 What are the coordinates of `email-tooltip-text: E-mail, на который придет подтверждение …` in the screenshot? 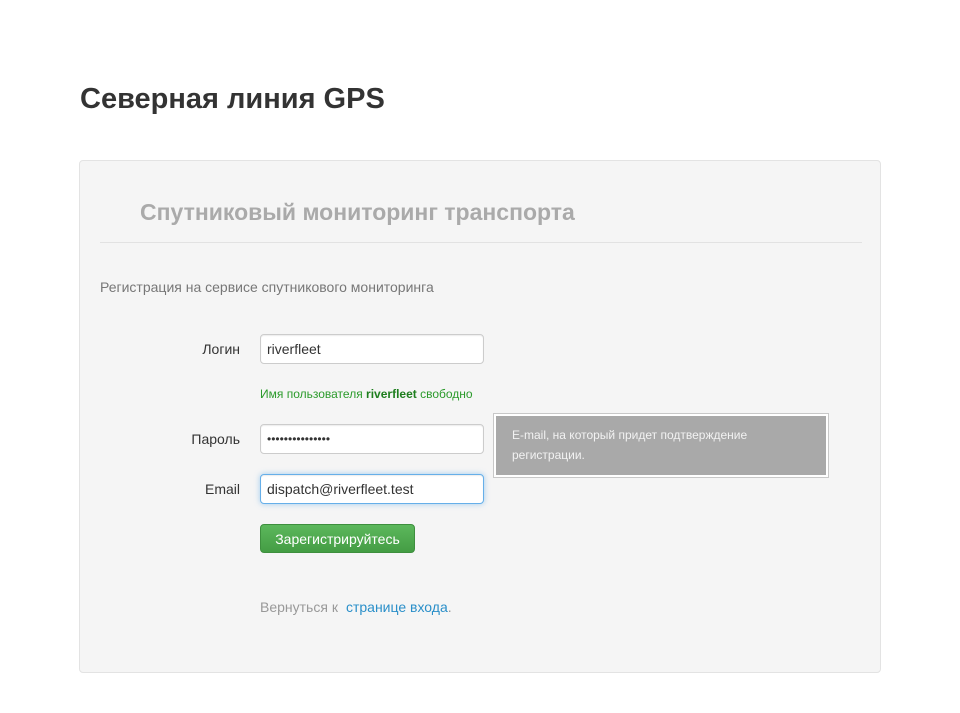 It's located at (661, 445).